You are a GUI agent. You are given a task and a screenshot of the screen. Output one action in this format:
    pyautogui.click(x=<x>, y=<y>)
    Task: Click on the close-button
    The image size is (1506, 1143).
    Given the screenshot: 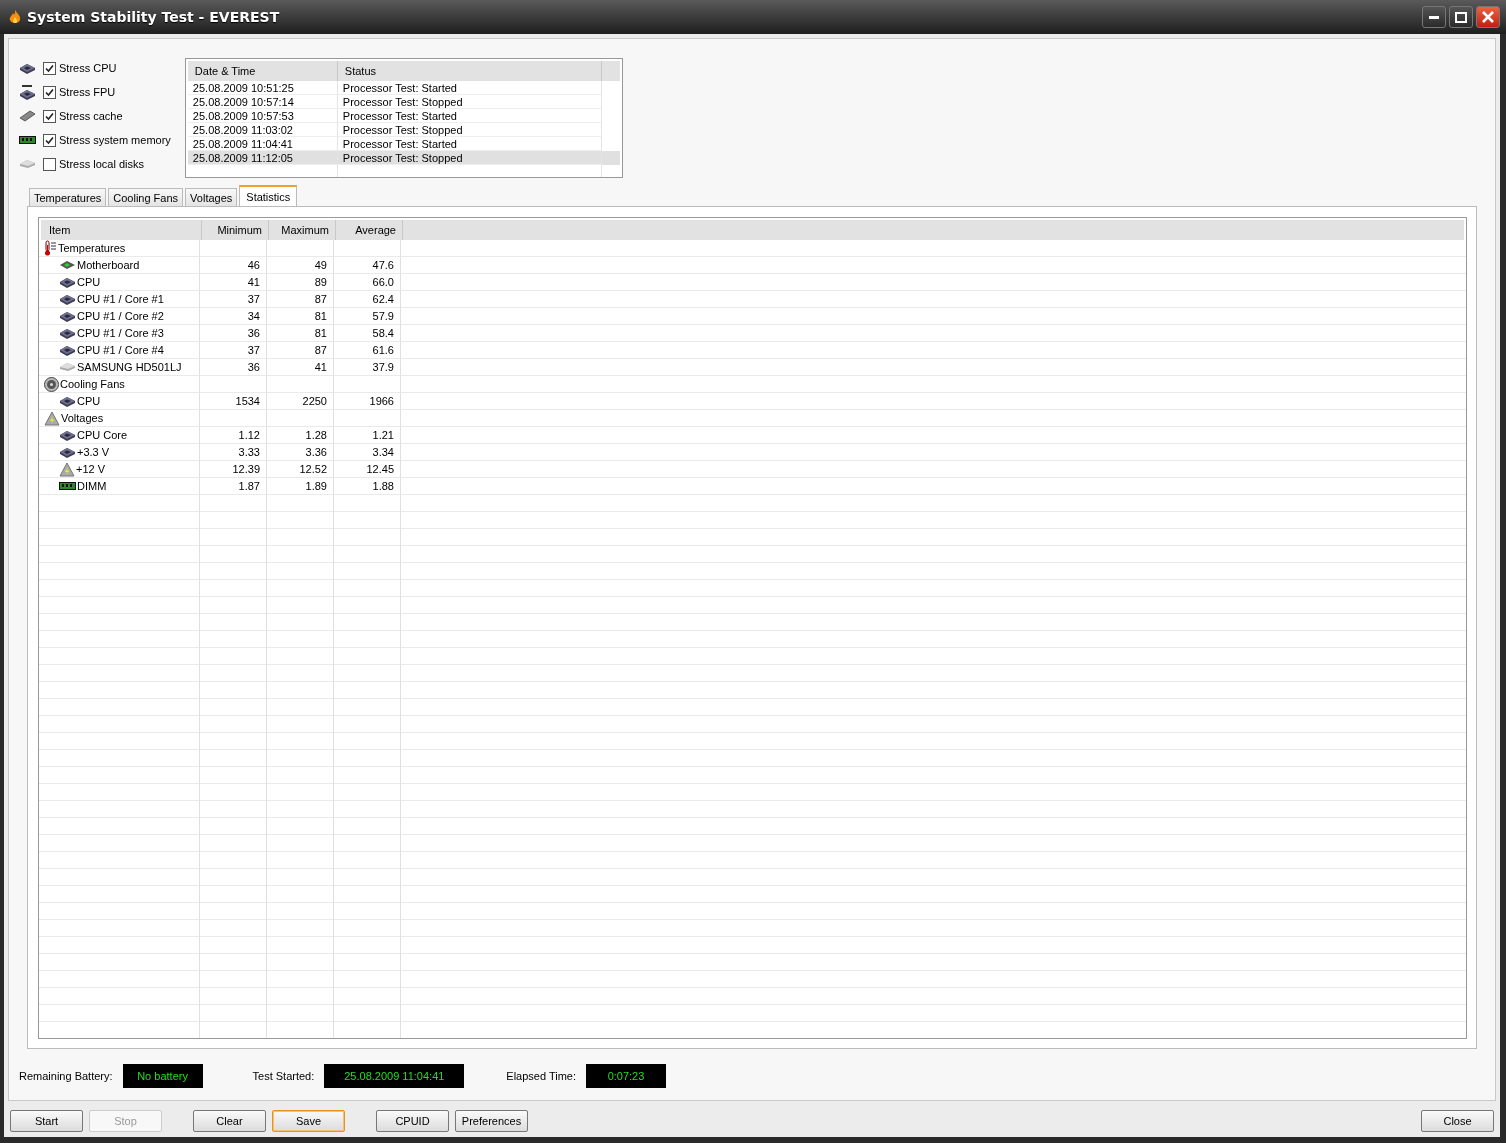 What is the action you would take?
    pyautogui.click(x=1488, y=17)
    